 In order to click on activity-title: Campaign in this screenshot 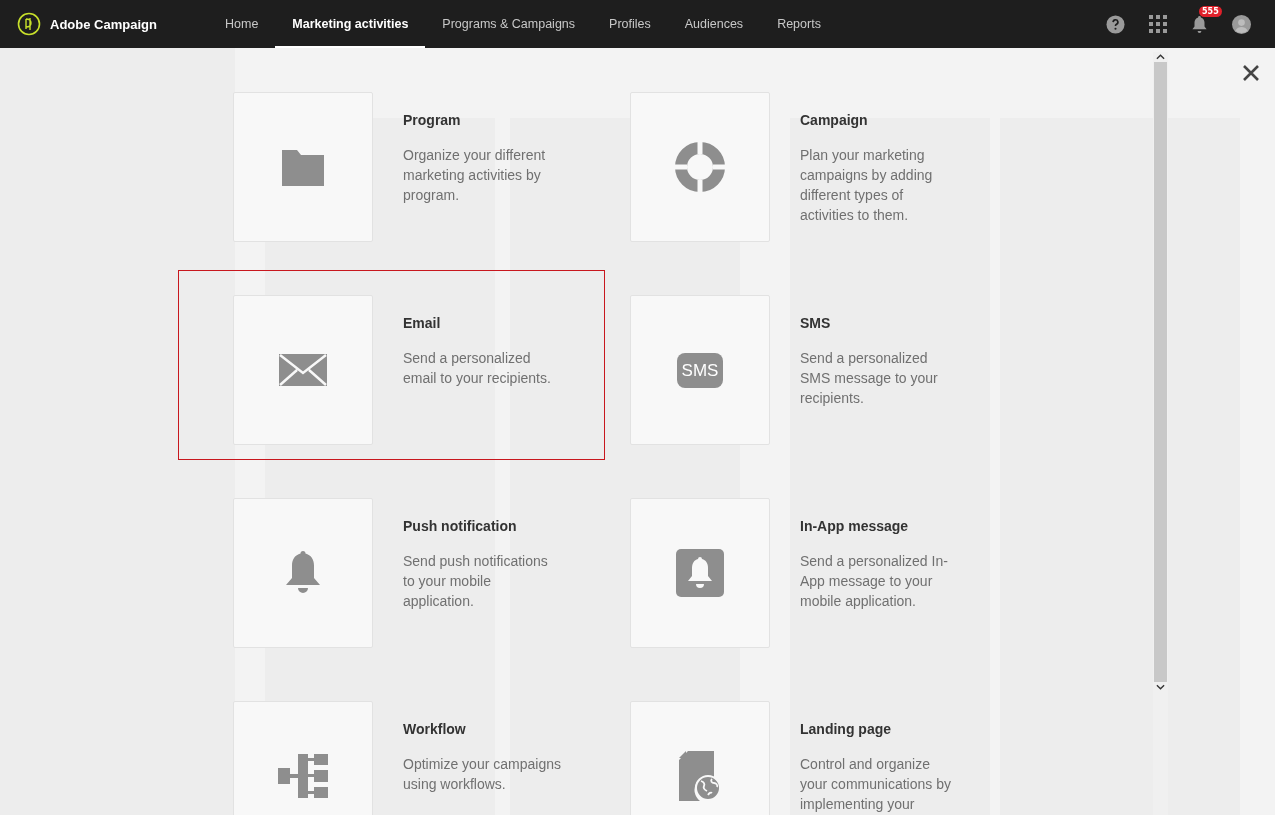, I will do `click(834, 120)`.